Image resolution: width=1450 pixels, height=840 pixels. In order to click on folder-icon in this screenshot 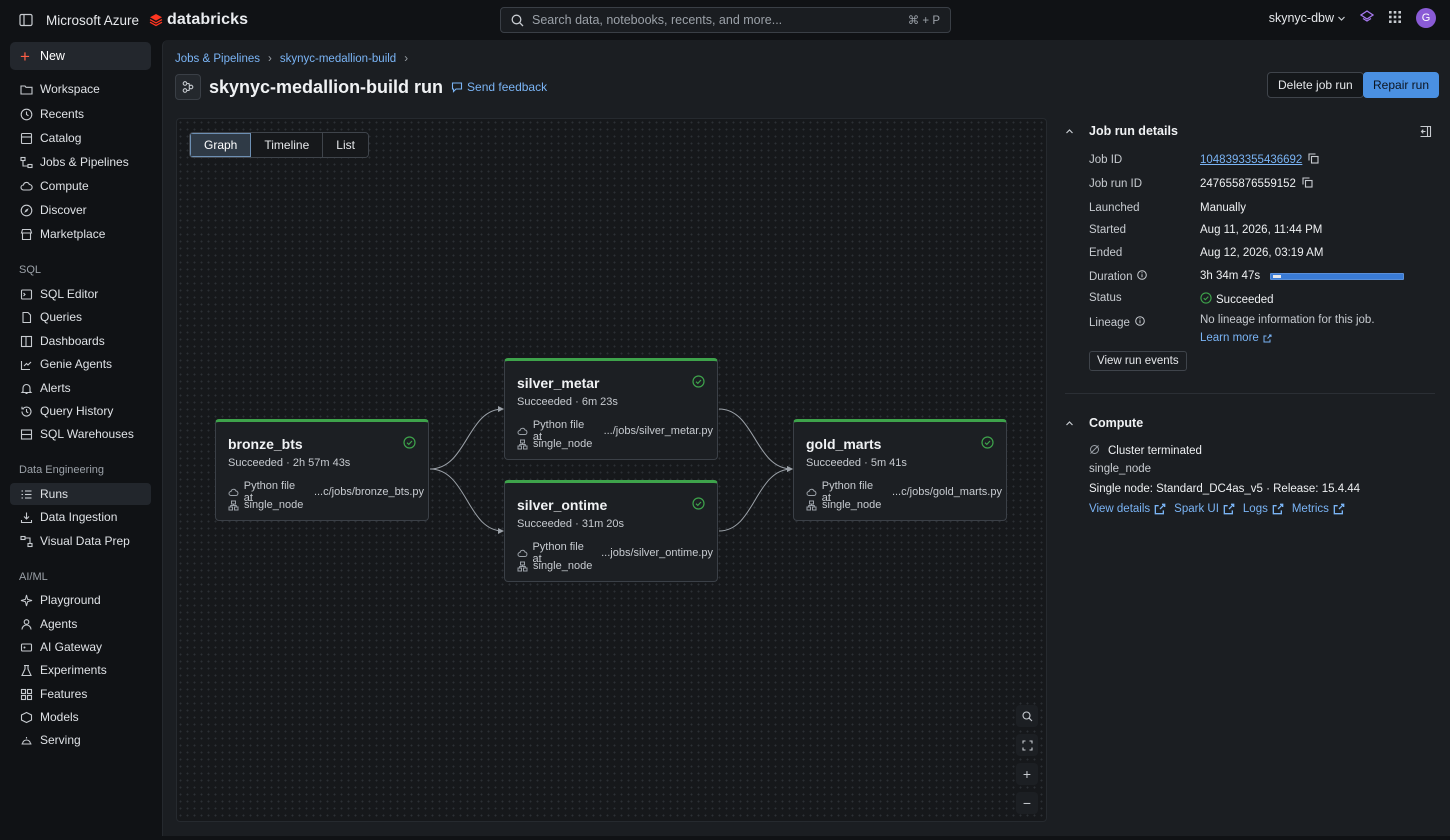, I will do `click(26, 89)`.